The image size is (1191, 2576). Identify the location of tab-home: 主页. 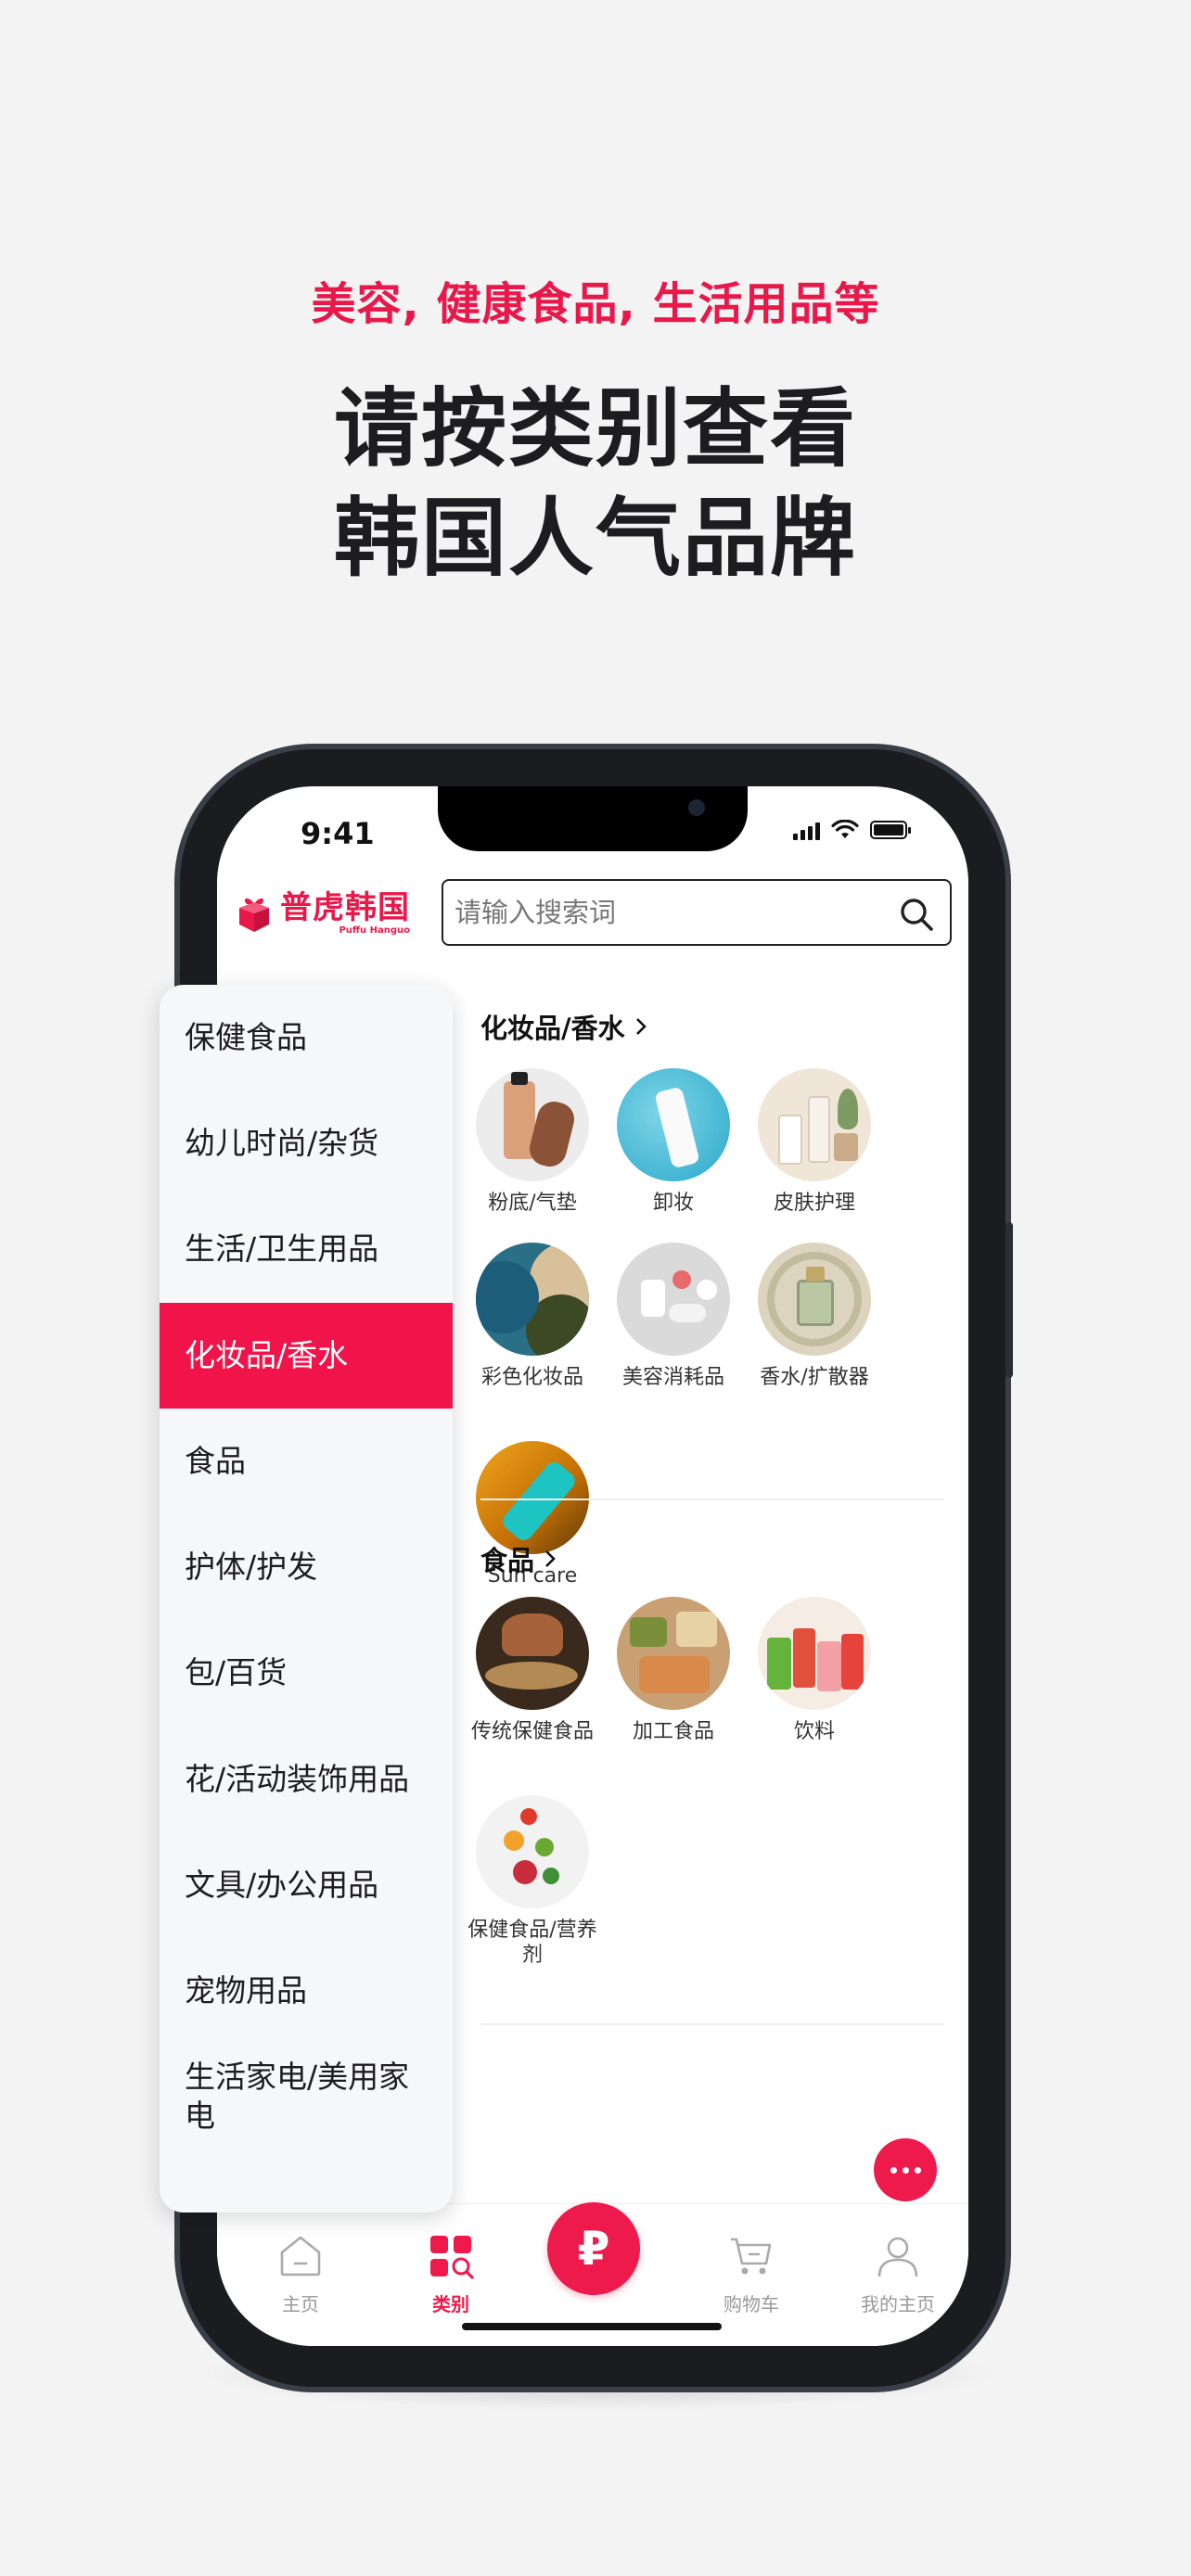
(300, 2274).